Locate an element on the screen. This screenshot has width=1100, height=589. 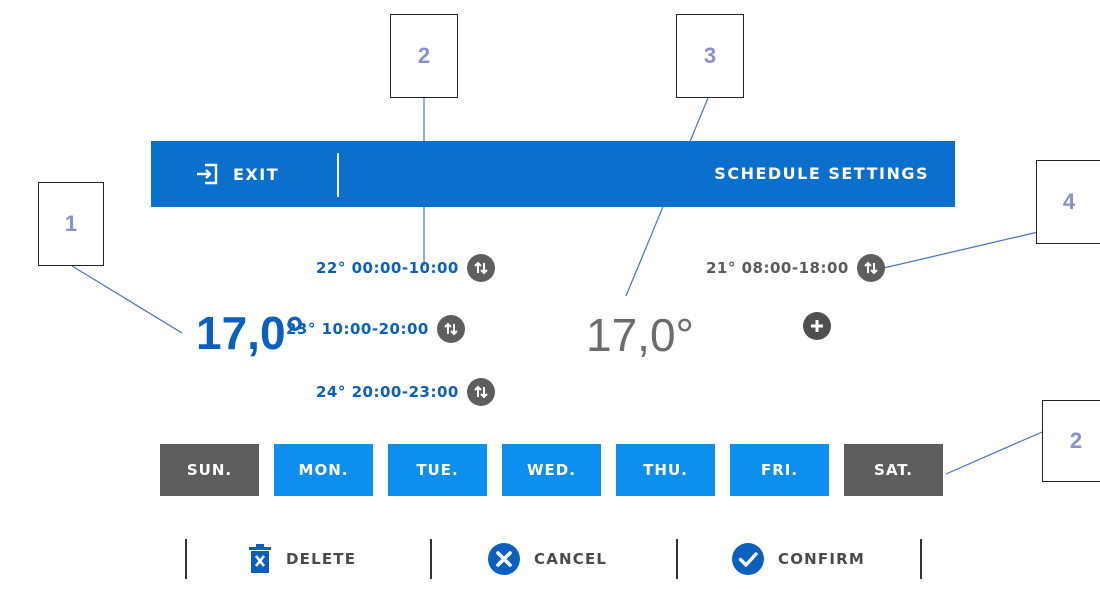
exit-icon is located at coordinates (207, 174).